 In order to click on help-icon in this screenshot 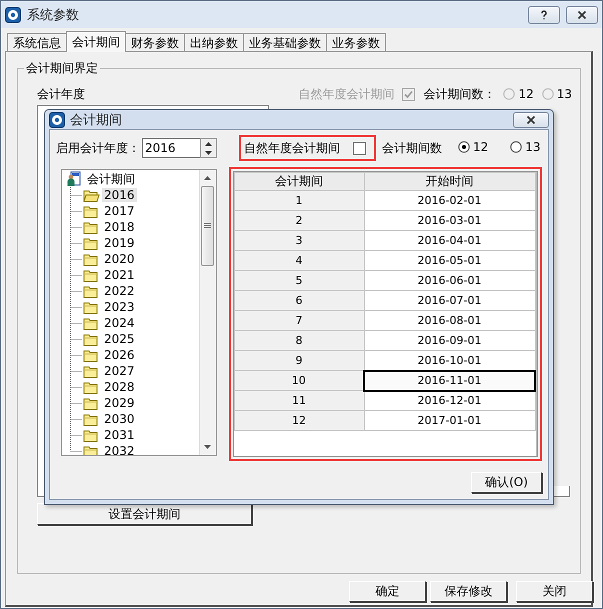, I will do `click(544, 15)`.